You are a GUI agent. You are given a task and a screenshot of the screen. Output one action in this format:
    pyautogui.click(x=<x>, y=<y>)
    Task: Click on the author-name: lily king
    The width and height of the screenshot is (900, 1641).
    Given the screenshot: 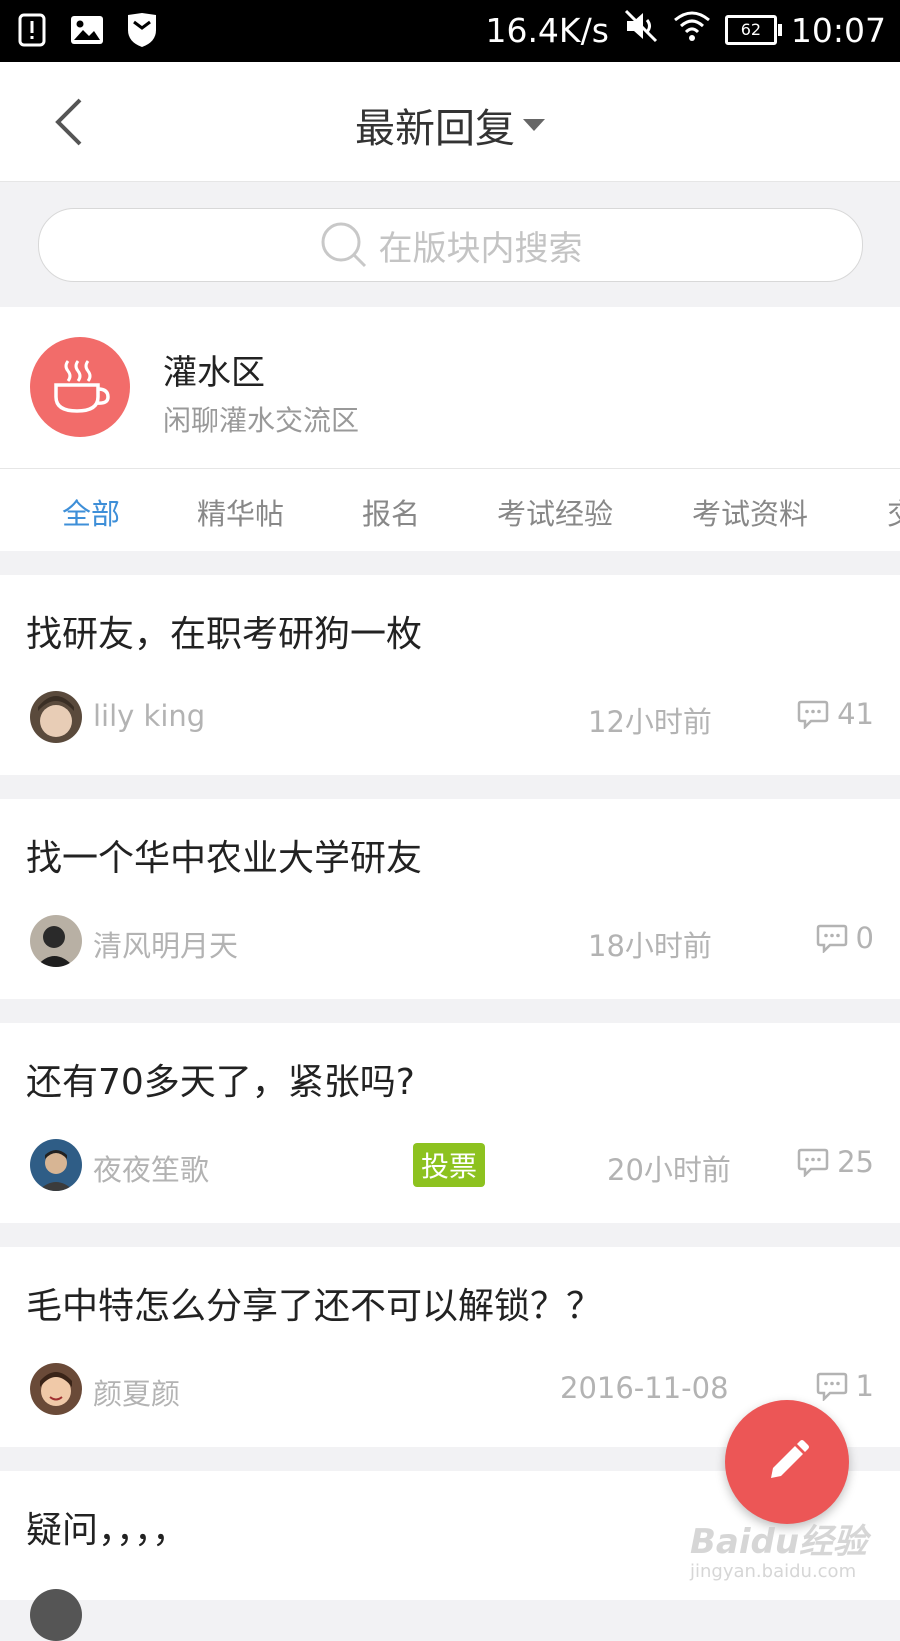 What is the action you would take?
    pyautogui.click(x=149, y=716)
    